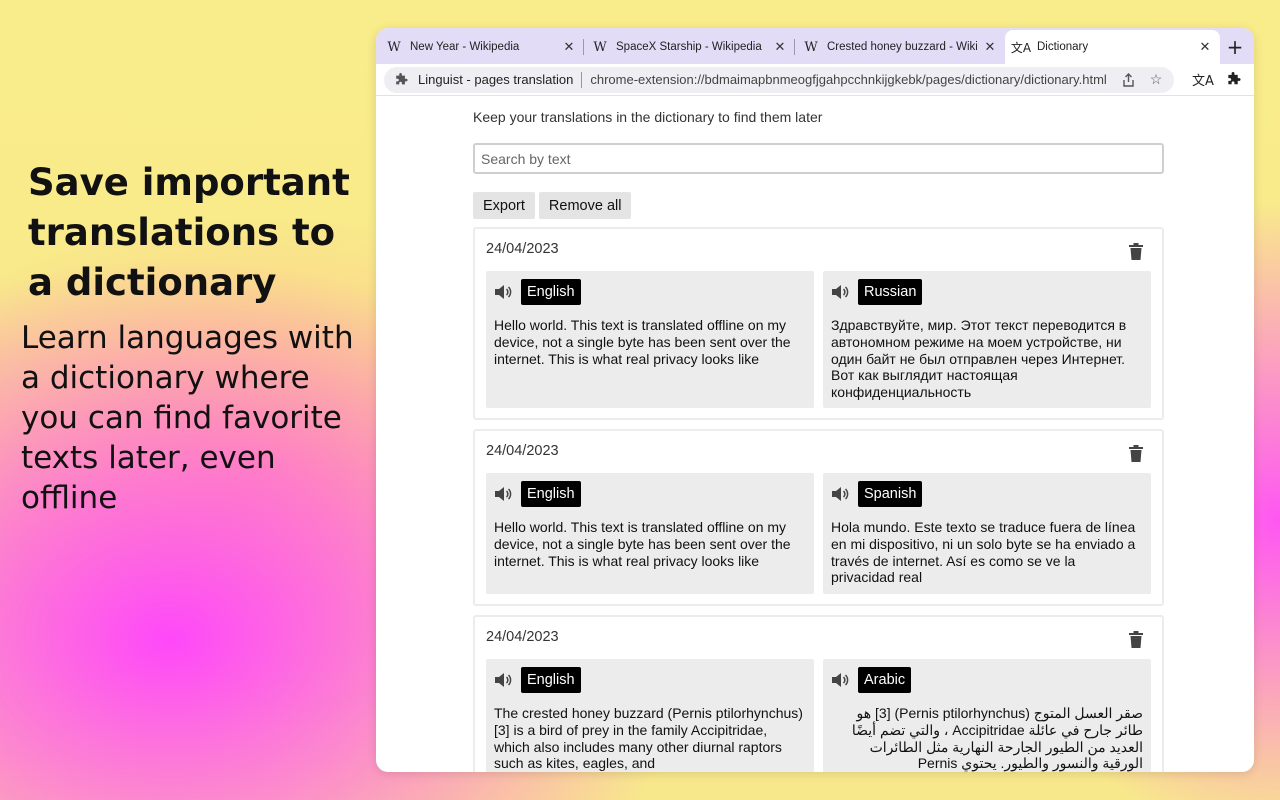 The width and height of the screenshot is (1280, 800). Describe the element at coordinates (1128, 80) in the screenshot. I see `share-icon` at that location.